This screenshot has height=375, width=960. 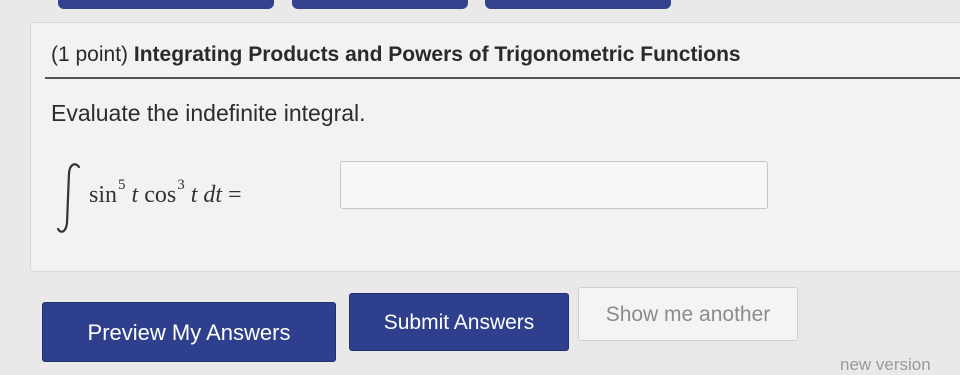 What do you see at coordinates (885, 364) in the screenshot?
I see `footer-partial-text: new version` at bounding box center [885, 364].